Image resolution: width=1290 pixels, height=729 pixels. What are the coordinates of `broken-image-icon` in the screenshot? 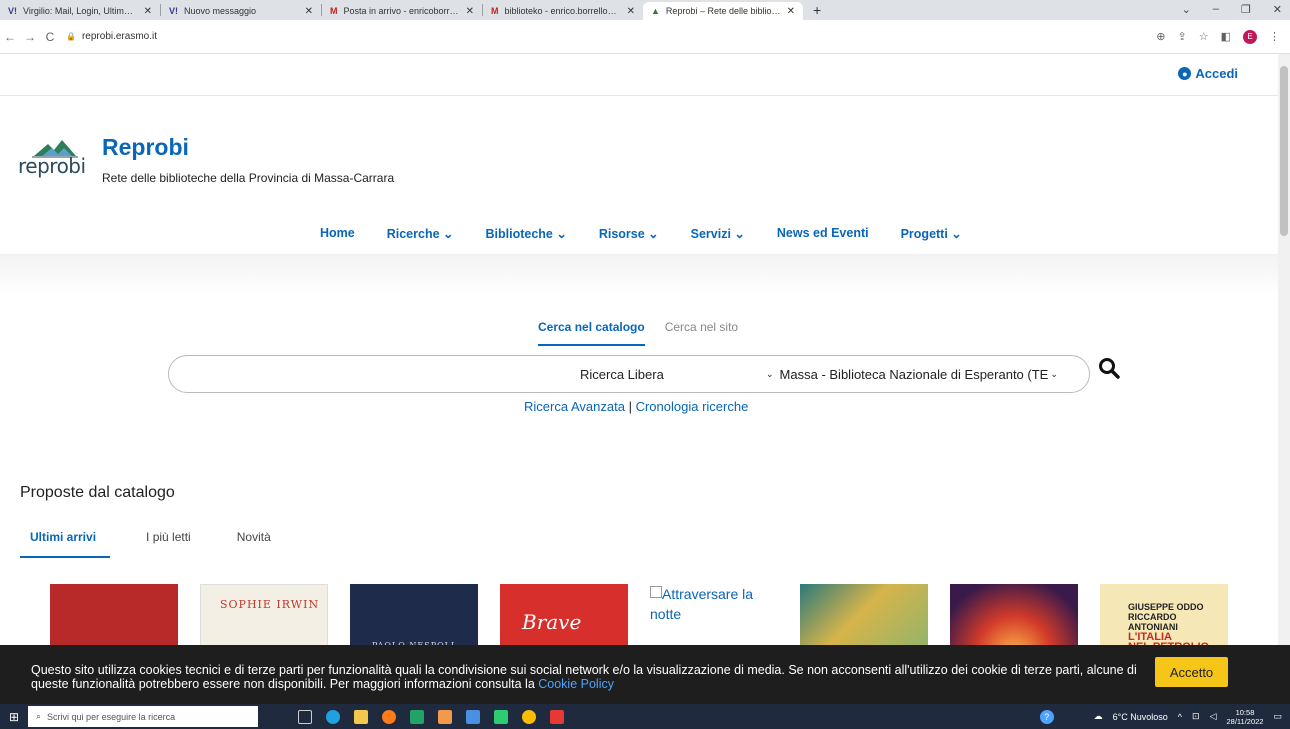 It's located at (656, 592).